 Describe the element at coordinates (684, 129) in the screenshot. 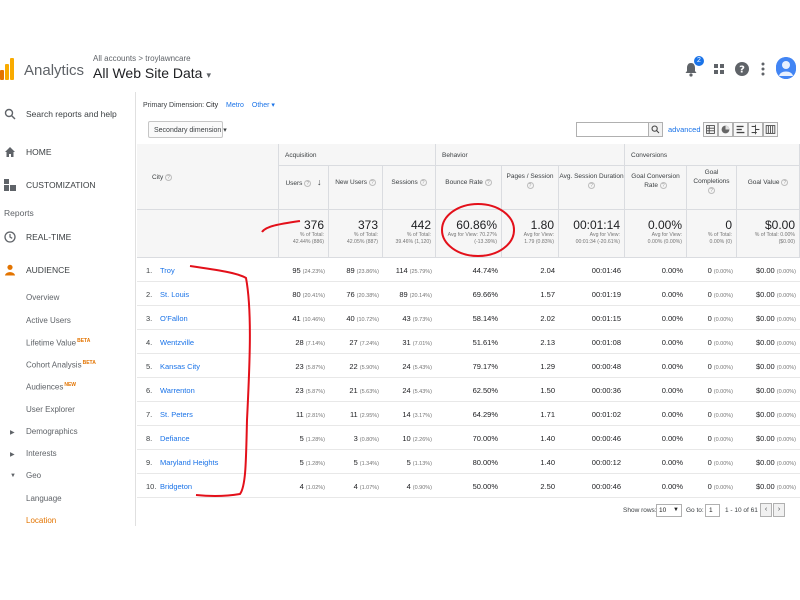

I see `advanced-filter-link: advanced` at that location.